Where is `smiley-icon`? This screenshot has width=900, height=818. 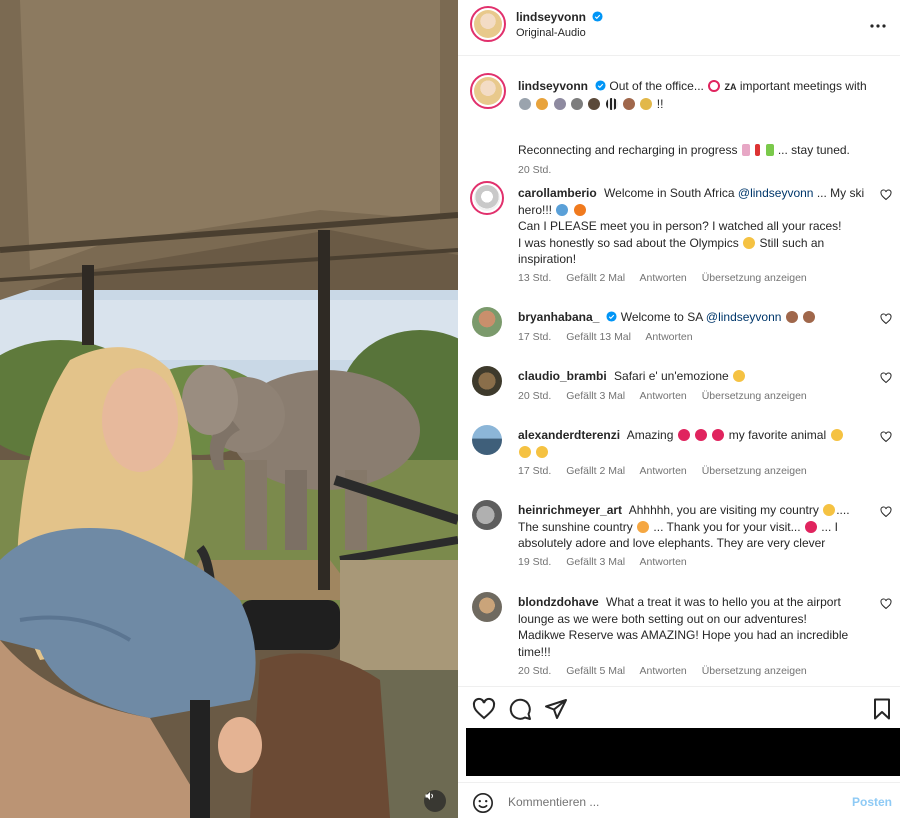
smiley-icon is located at coordinates (483, 803).